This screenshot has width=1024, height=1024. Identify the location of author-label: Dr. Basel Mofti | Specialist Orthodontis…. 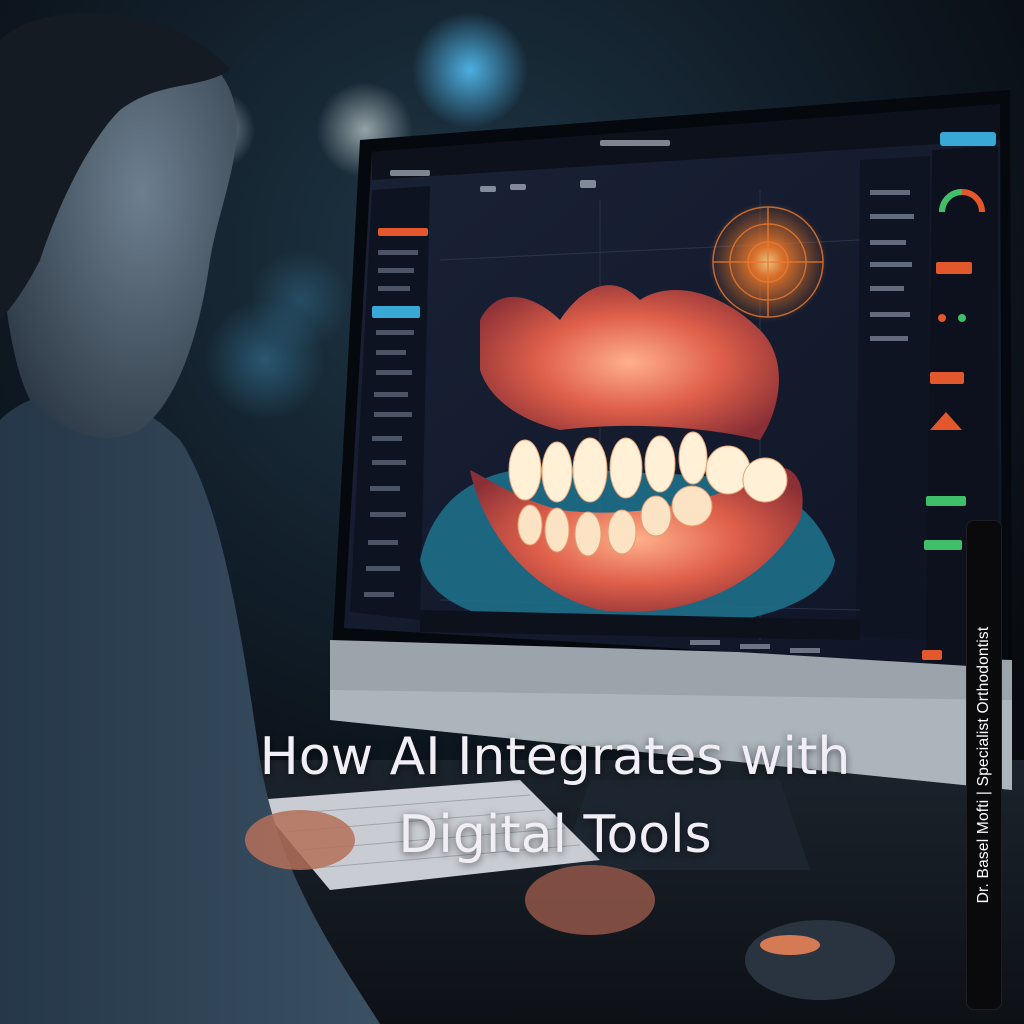
(984, 765).